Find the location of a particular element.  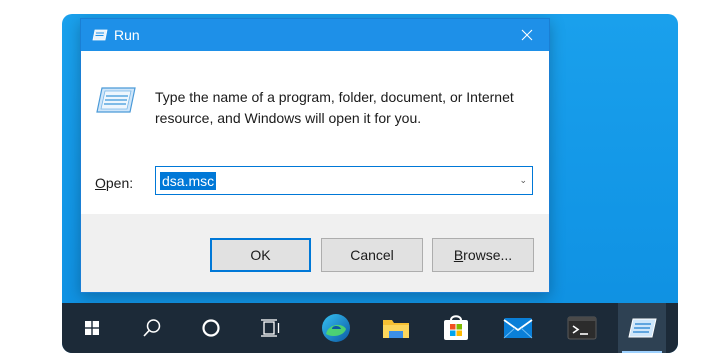

search-button is located at coordinates (152, 328).